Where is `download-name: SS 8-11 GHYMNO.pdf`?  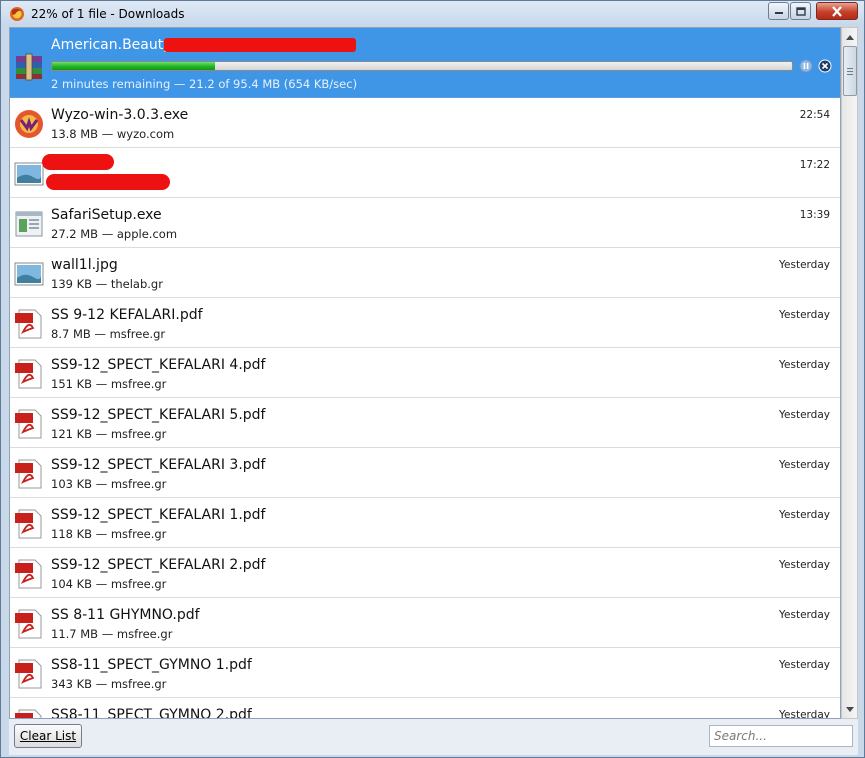 download-name: SS 8-11 GHYMNO.pdf is located at coordinates (125, 615).